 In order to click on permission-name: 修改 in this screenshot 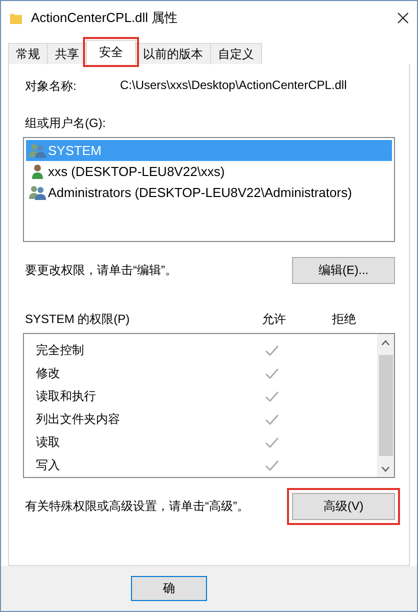, I will do `click(48, 373)`.